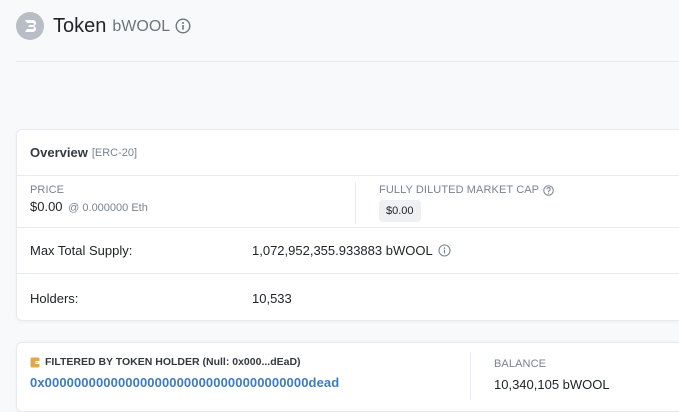 This screenshot has height=412, width=679. I want to click on market-cap-label-row: FULLY DILUTED MARKET CAP, so click(466, 190).